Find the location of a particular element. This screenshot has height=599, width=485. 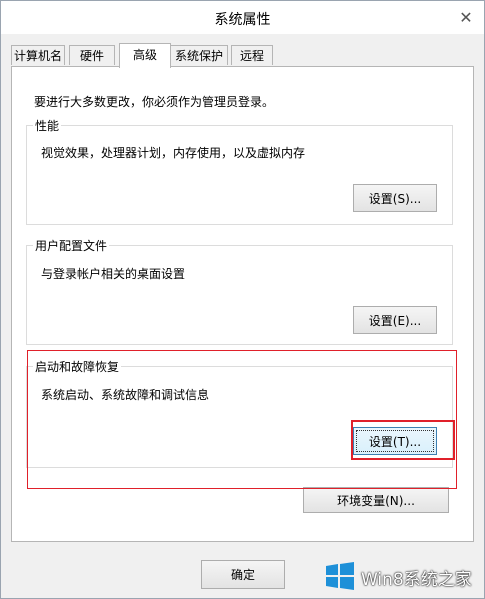

close-icon: ✕ is located at coordinates (466, 17).